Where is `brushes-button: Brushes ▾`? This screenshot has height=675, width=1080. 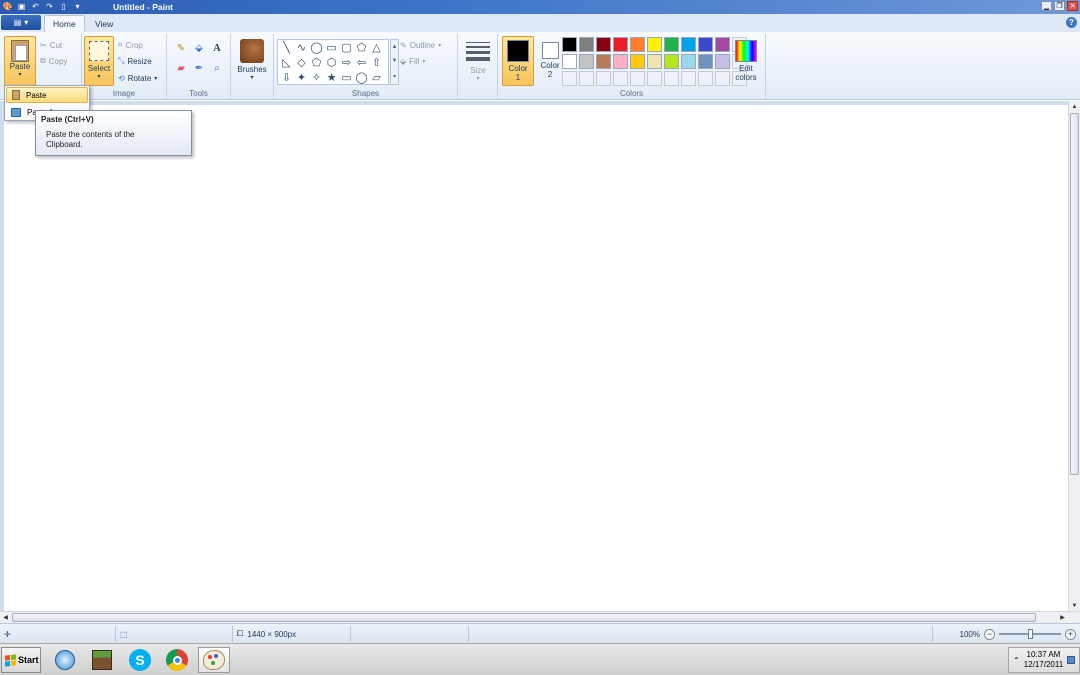 brushes-button: Brushes ▾ is located at coordinates (252, 58).